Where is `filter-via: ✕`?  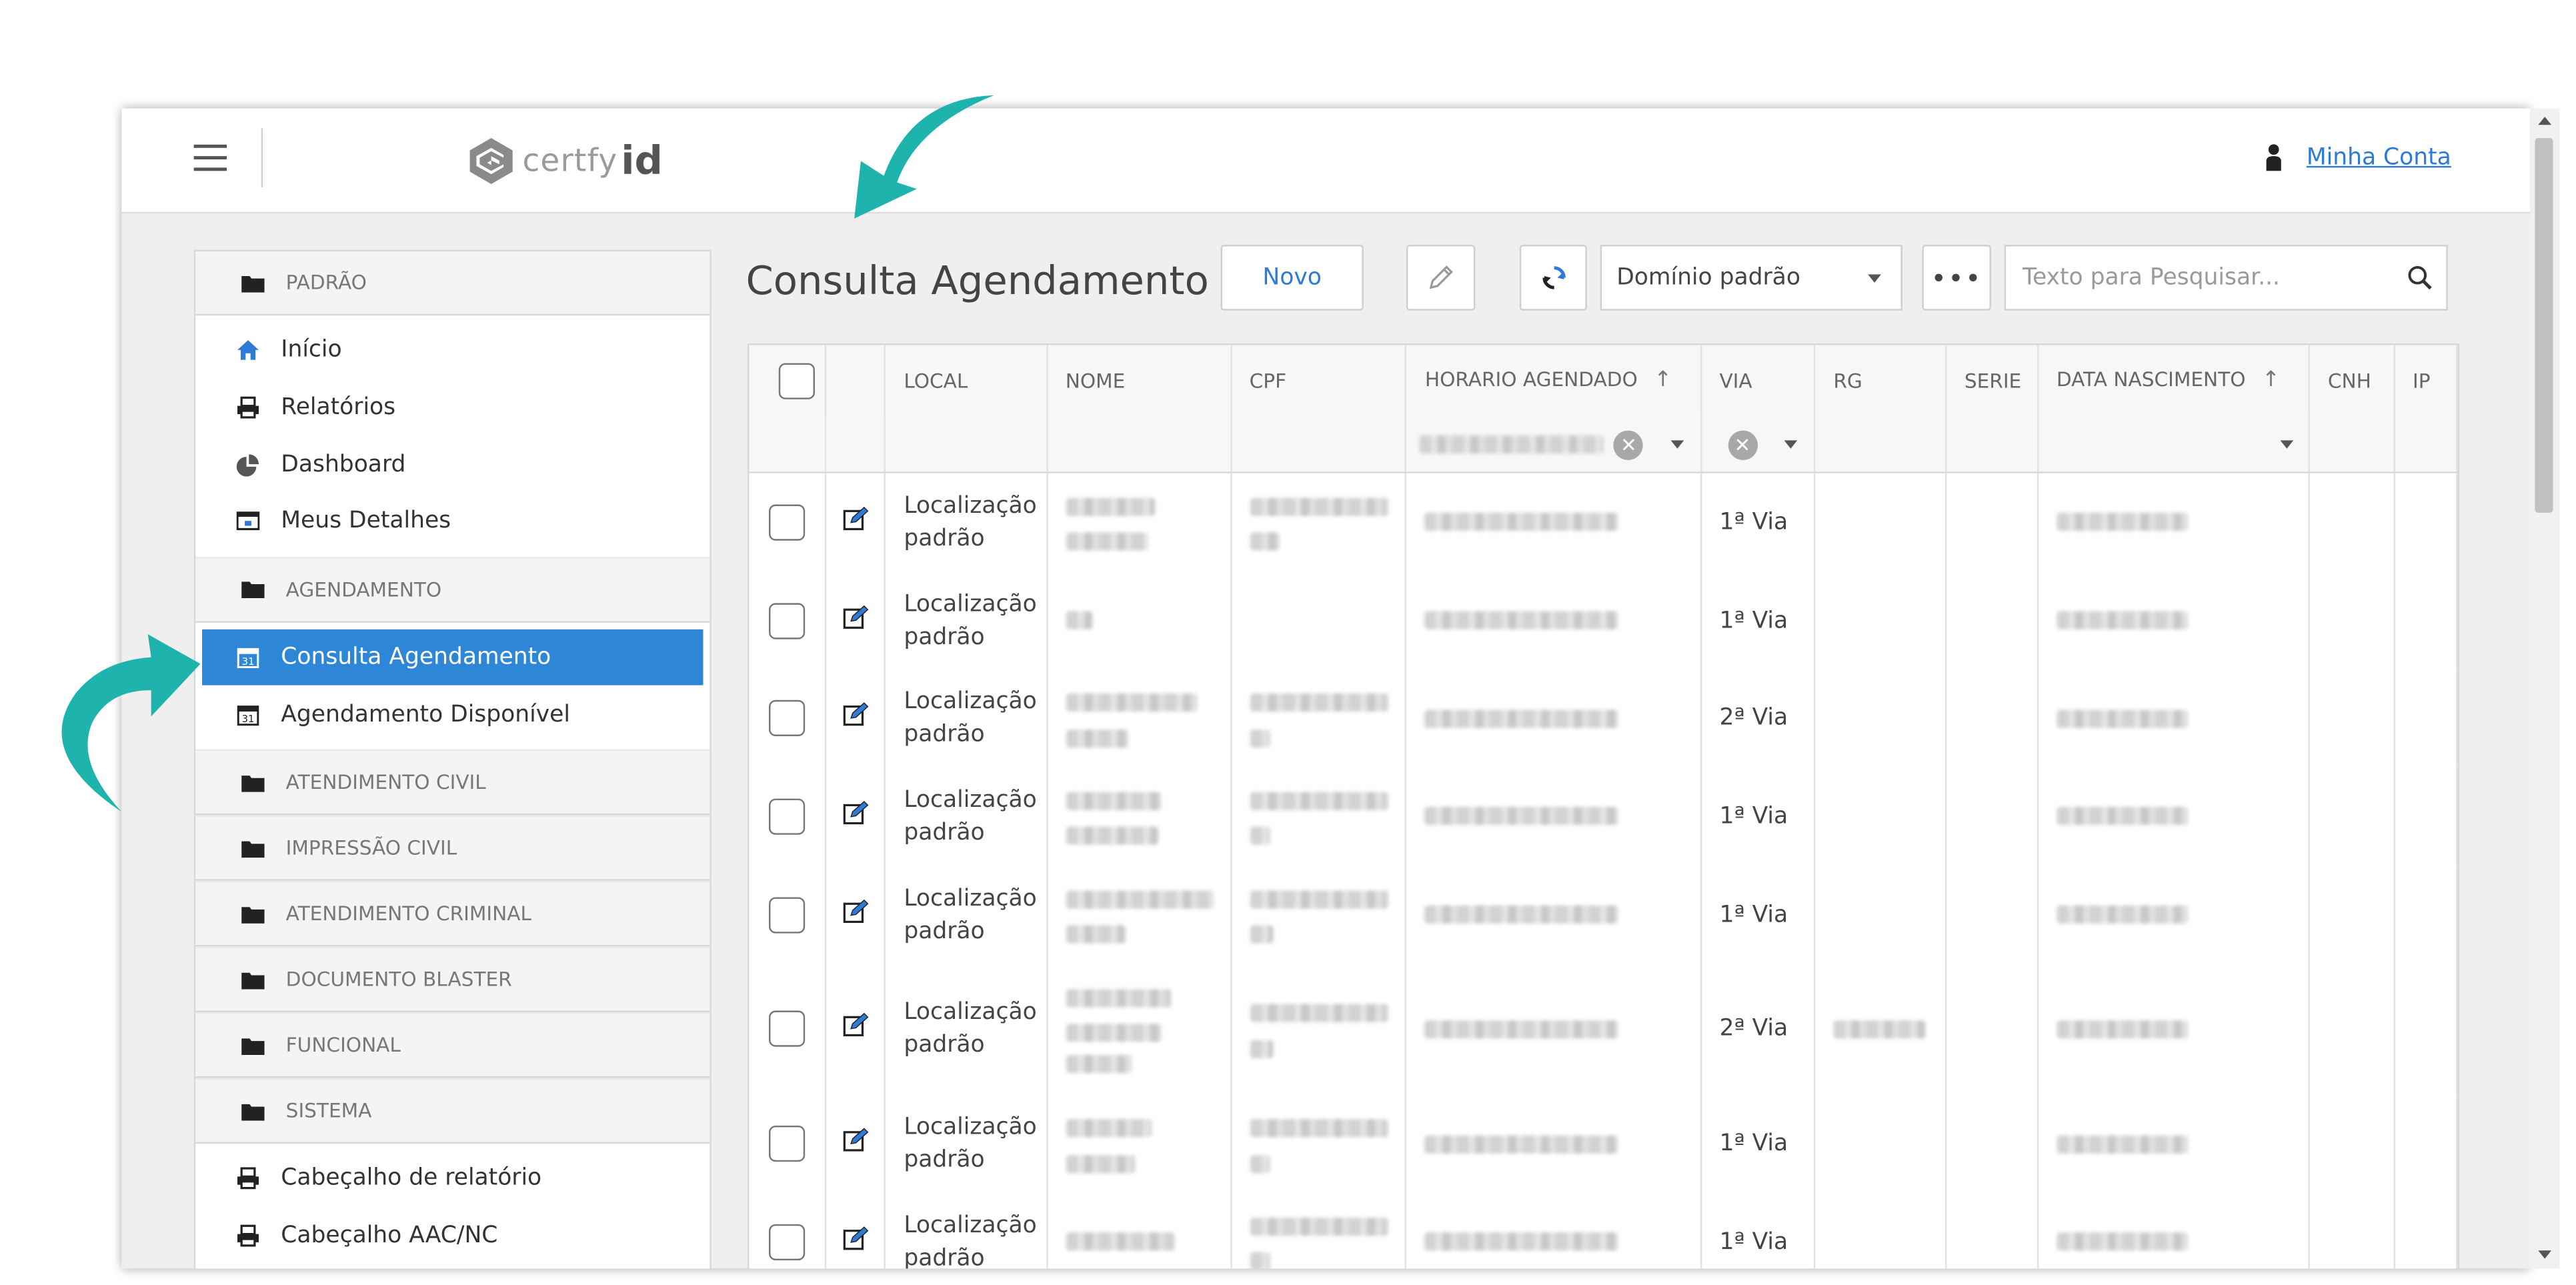
filter-via: ✕ is located at coordinates (1758, 444).